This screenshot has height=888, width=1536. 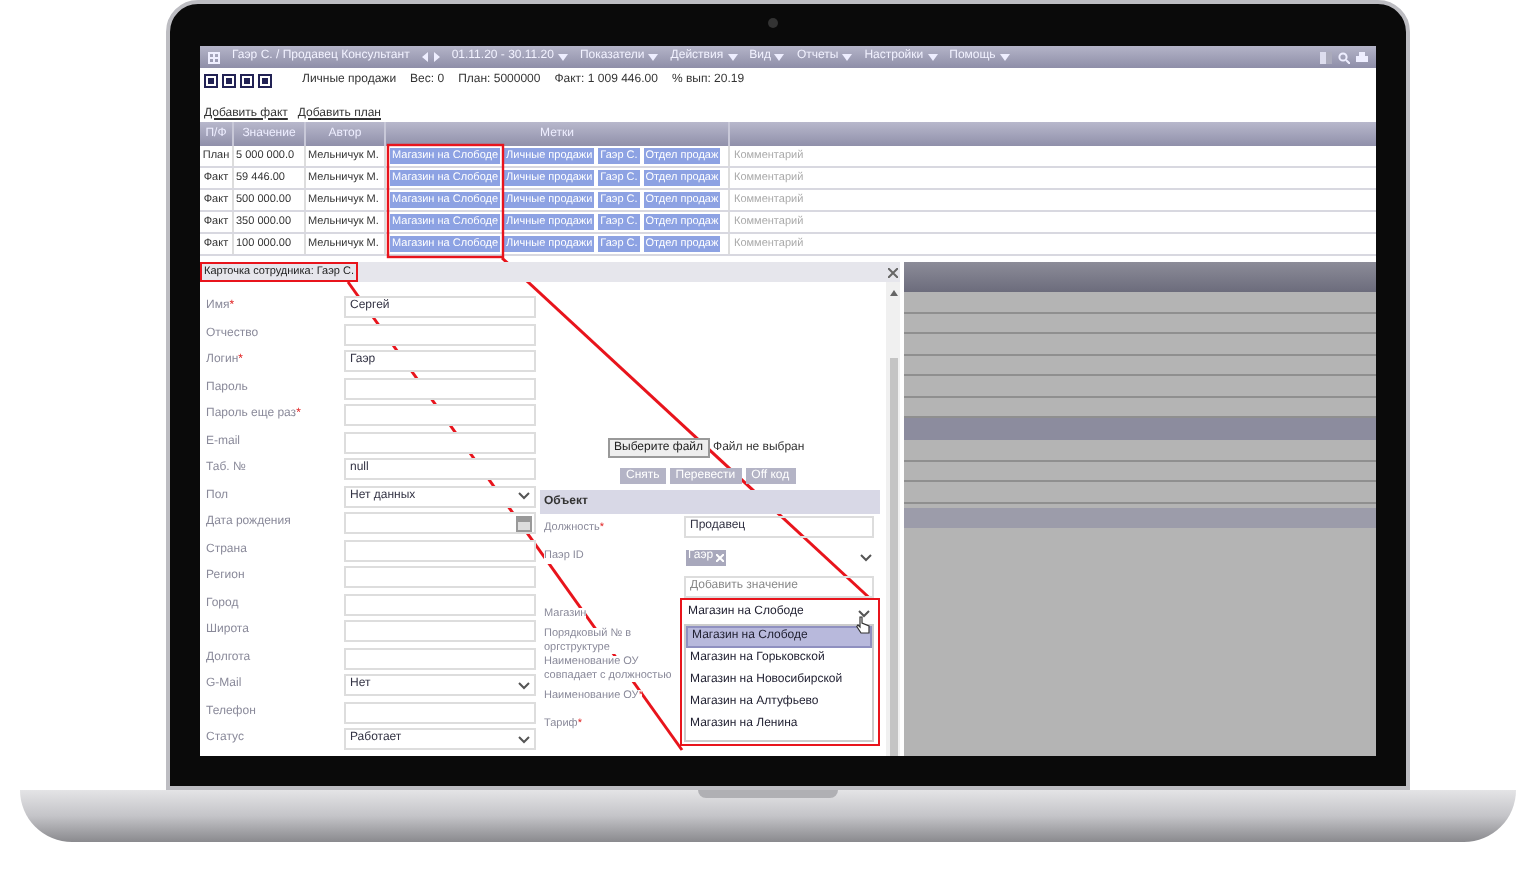 What do you see at coordinates (1362, 57) in the screenshot?
I see `print-icon` at bounding box center [1362, 57].